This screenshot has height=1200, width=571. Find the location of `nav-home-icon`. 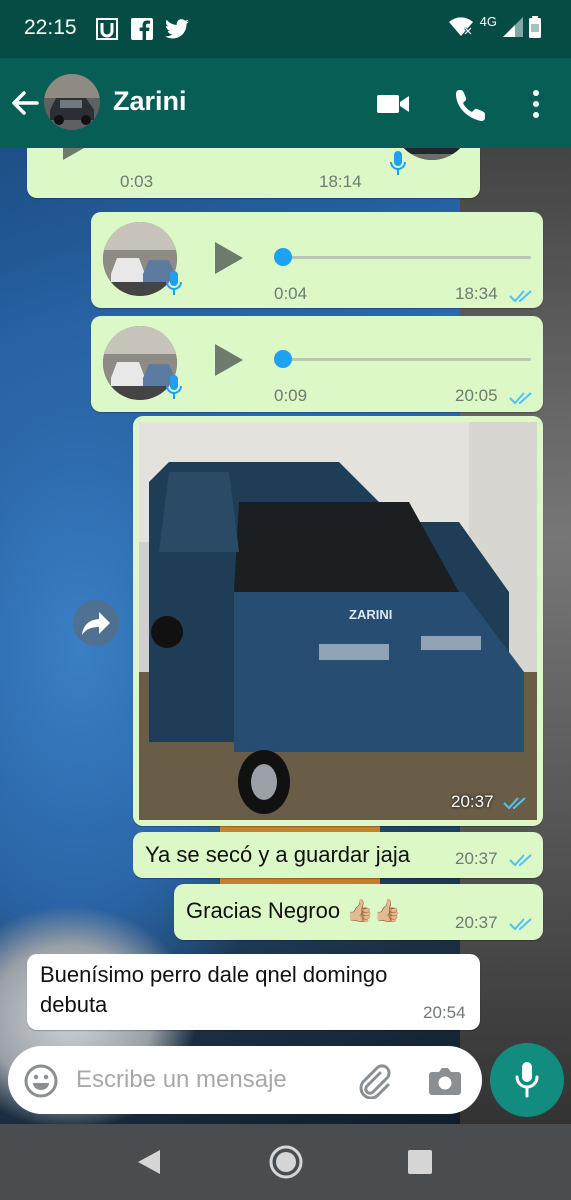

nav-home-icon is located at coordinates (286, 1162).